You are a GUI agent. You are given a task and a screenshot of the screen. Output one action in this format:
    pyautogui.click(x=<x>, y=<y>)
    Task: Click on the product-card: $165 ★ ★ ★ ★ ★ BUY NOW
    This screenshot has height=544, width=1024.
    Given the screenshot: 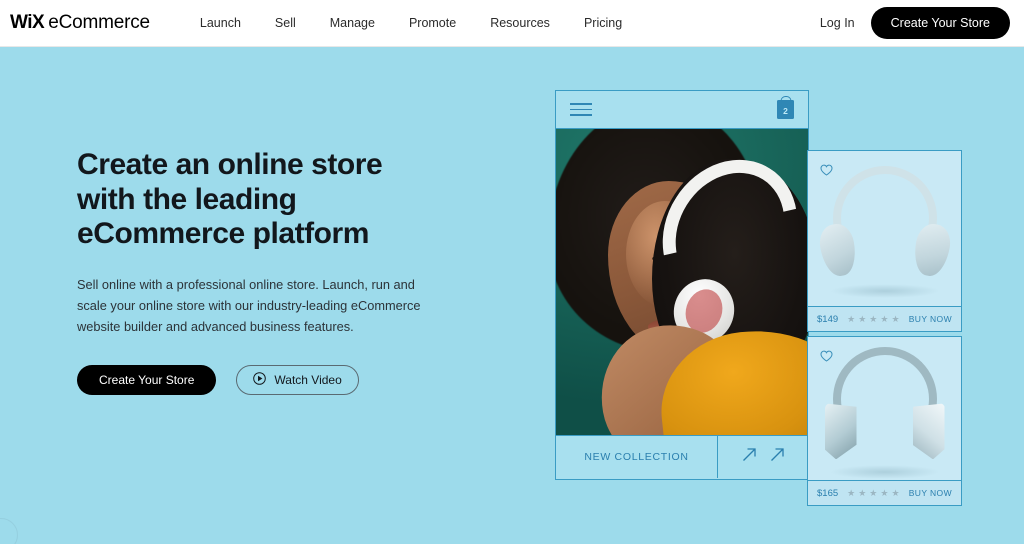 What is the action you would take?
    pyautogui.click(x=884, y=421)
    